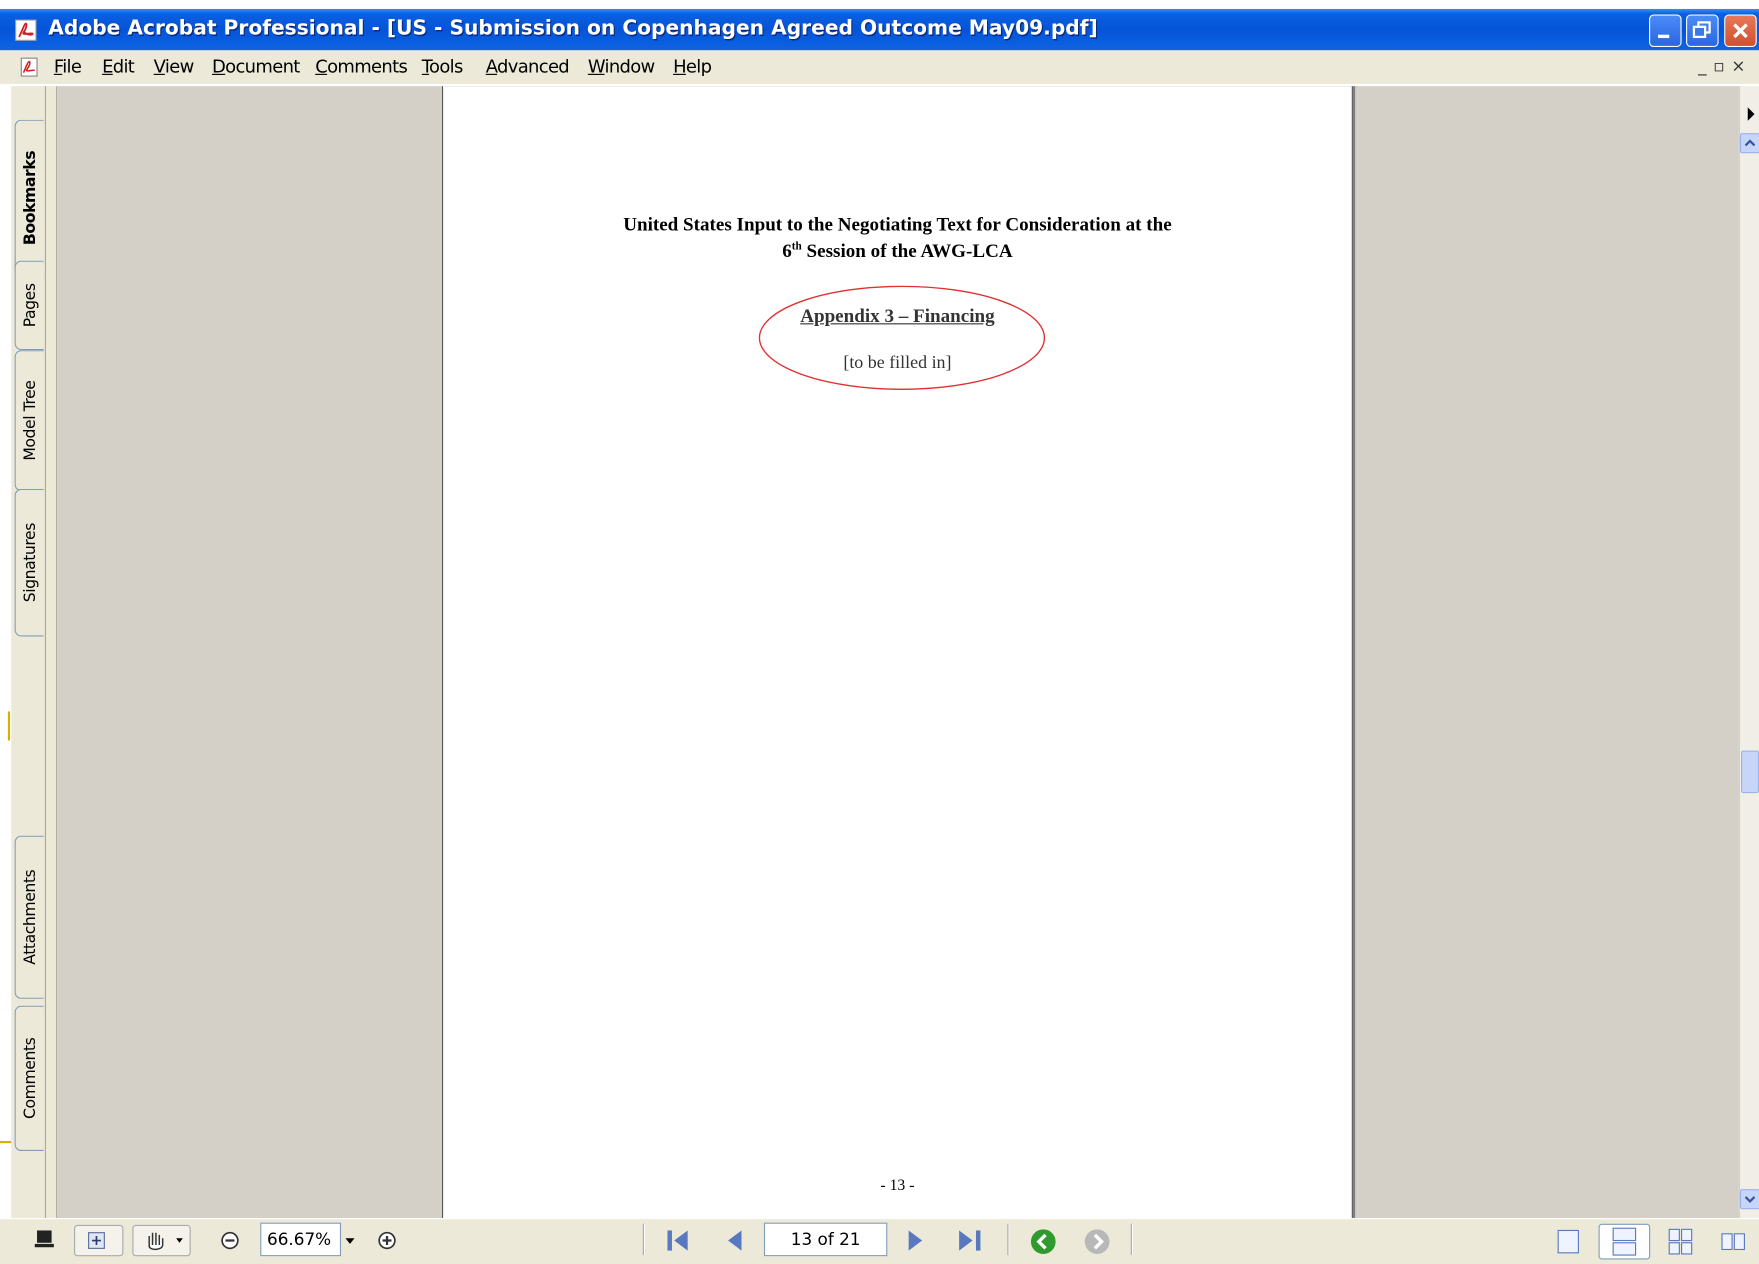  I want to click on last-page-icon, so click(970, 1240).